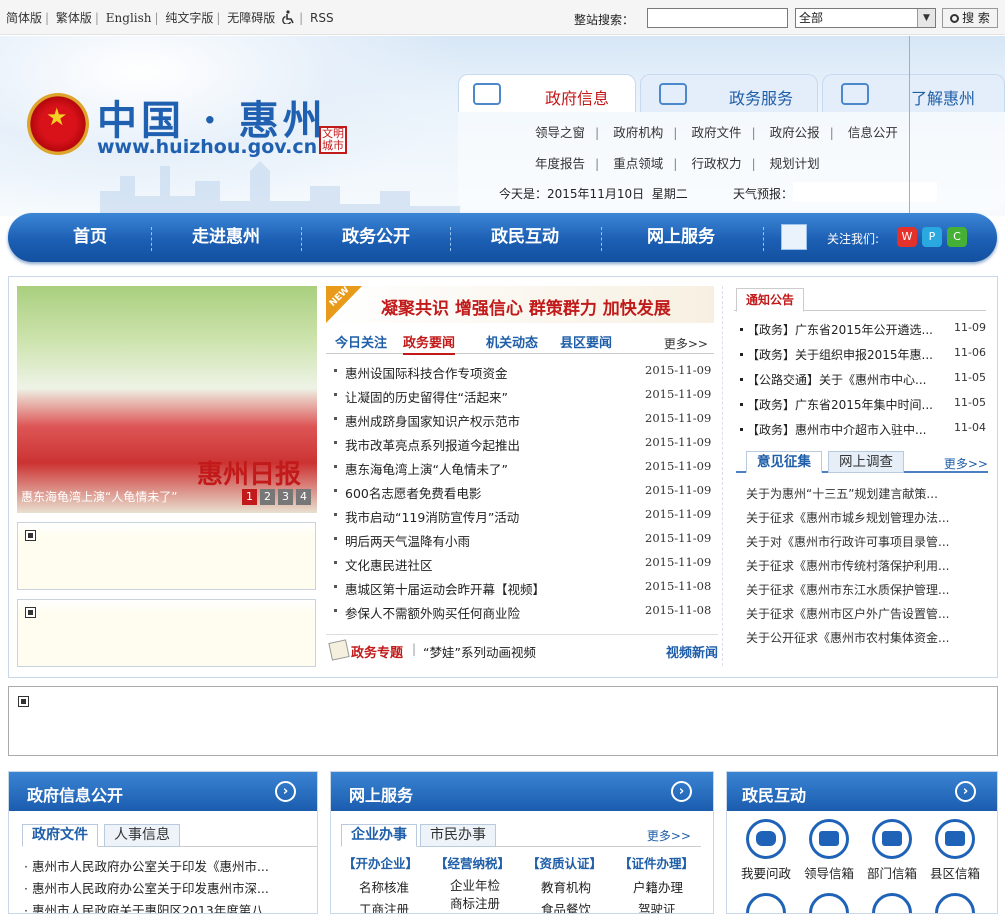 The image size is (1005, 914). What do you see at coordinates (361, 341) in the screenshot?
I see `tab-today-focus: 今日关注` at bounding box center [361, 341].